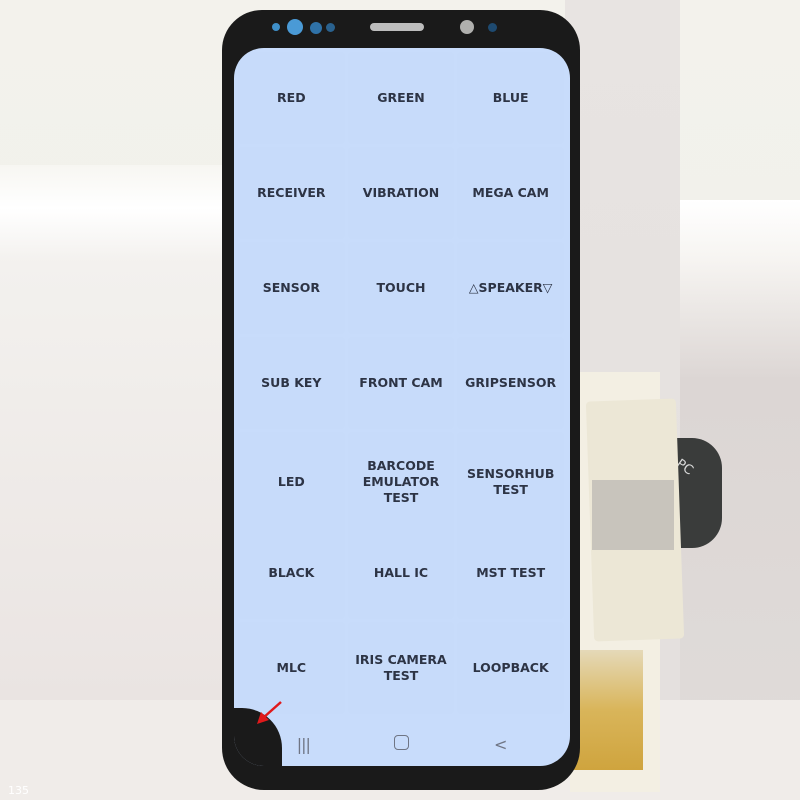  I want to click on test-item-iris-camera-test: IRIS CAMERA TEST, so click(401, 668).